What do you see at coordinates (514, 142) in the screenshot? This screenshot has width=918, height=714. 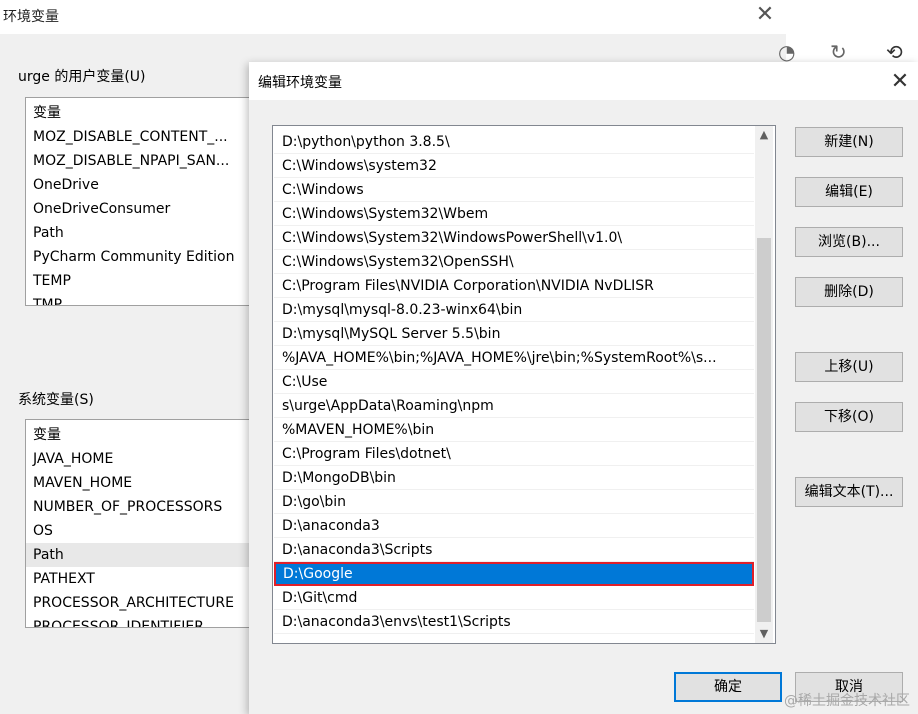 I see `path-entry: D:\python\python 3.8.5\` at bounding box center [514, 142].